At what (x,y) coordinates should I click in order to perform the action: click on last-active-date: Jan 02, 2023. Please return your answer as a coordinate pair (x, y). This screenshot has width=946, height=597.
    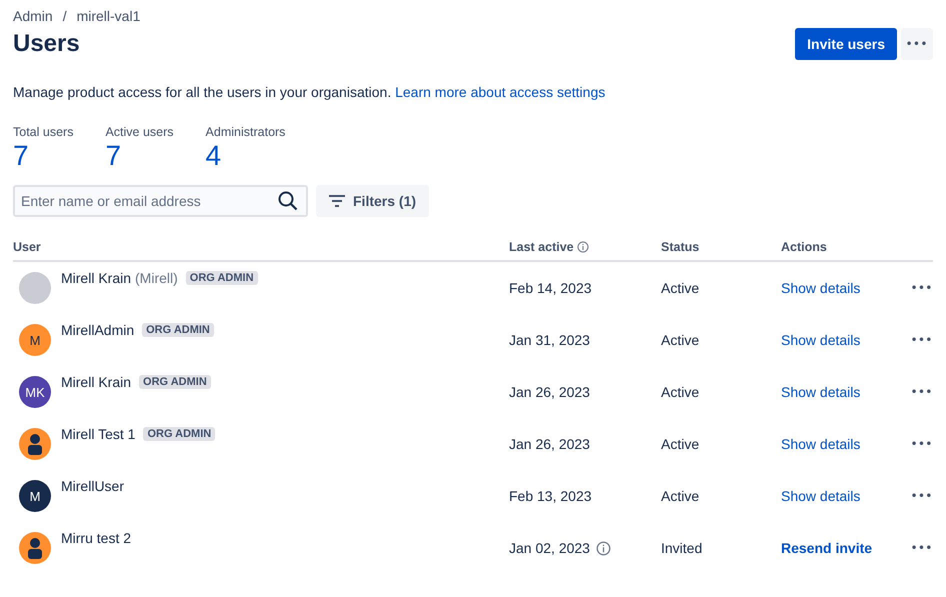
    Looking at the image, I should click on (560, 548).